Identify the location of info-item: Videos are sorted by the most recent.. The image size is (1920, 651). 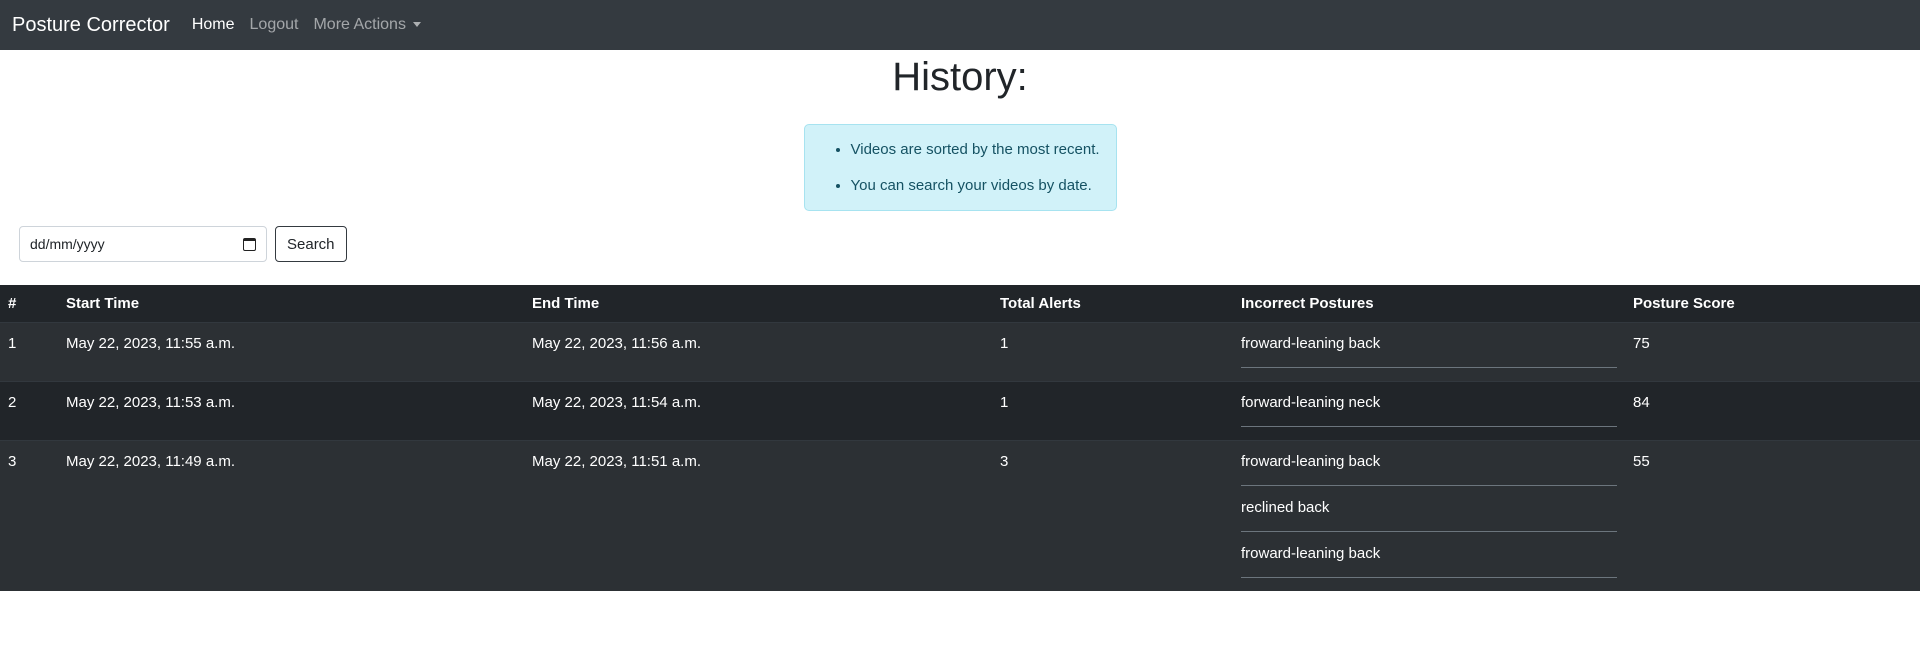
(978, 149).